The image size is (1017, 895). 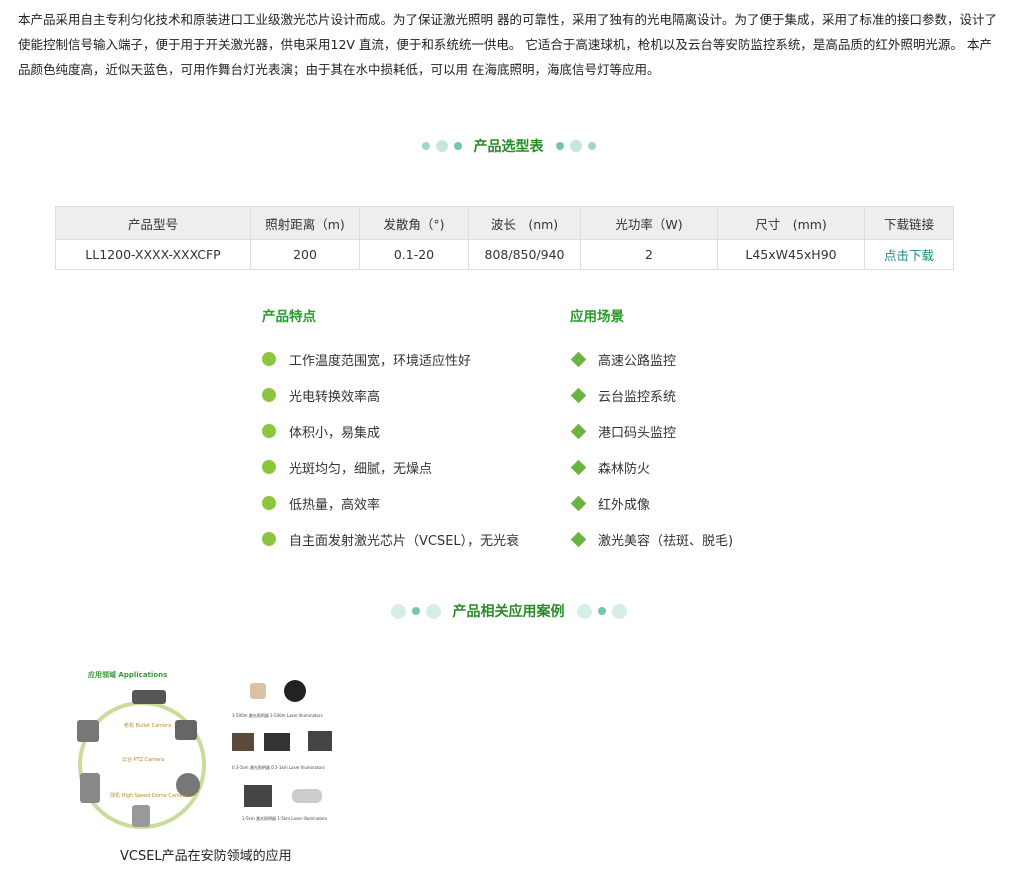 I want to click on list-item: 体积小，易集成, so click(x=390, y=431).